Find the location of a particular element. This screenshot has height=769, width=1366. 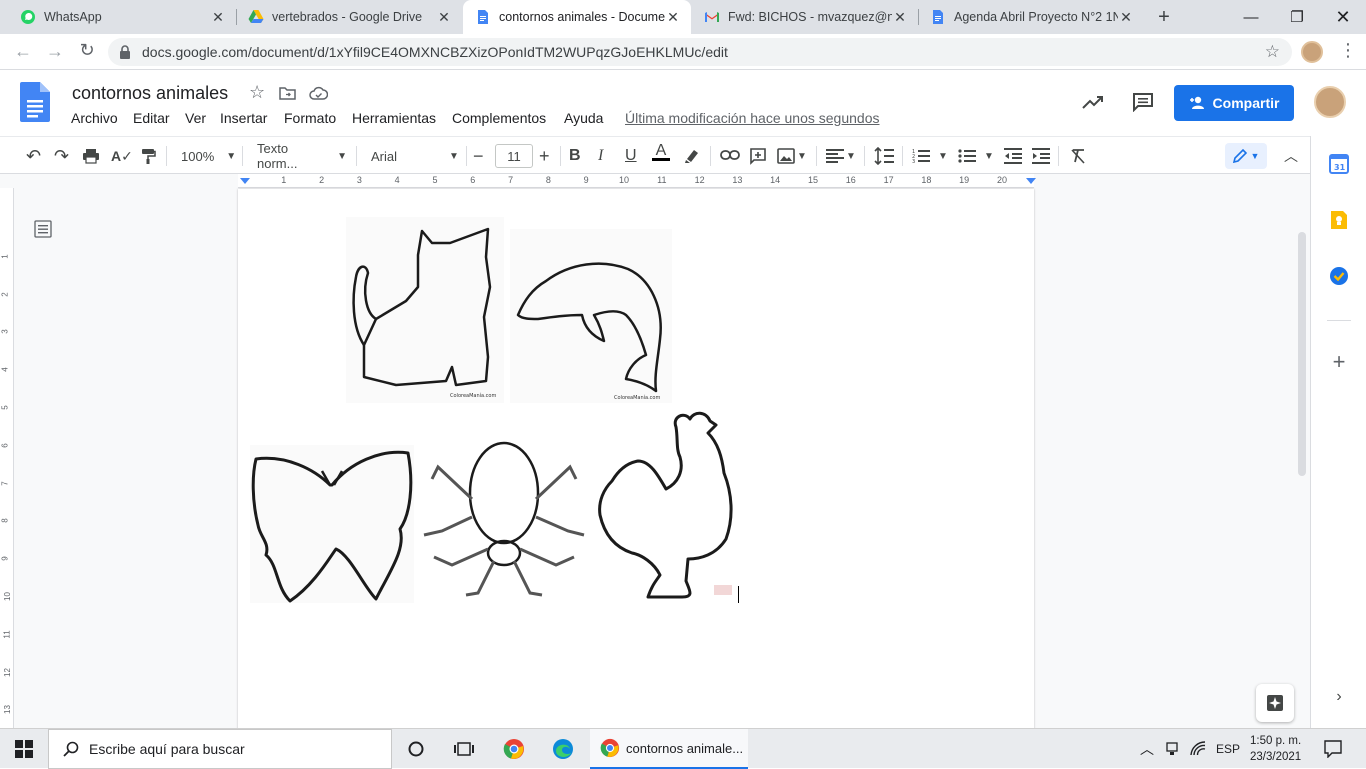

spider-outline-image is located at coordinates (504, 521).